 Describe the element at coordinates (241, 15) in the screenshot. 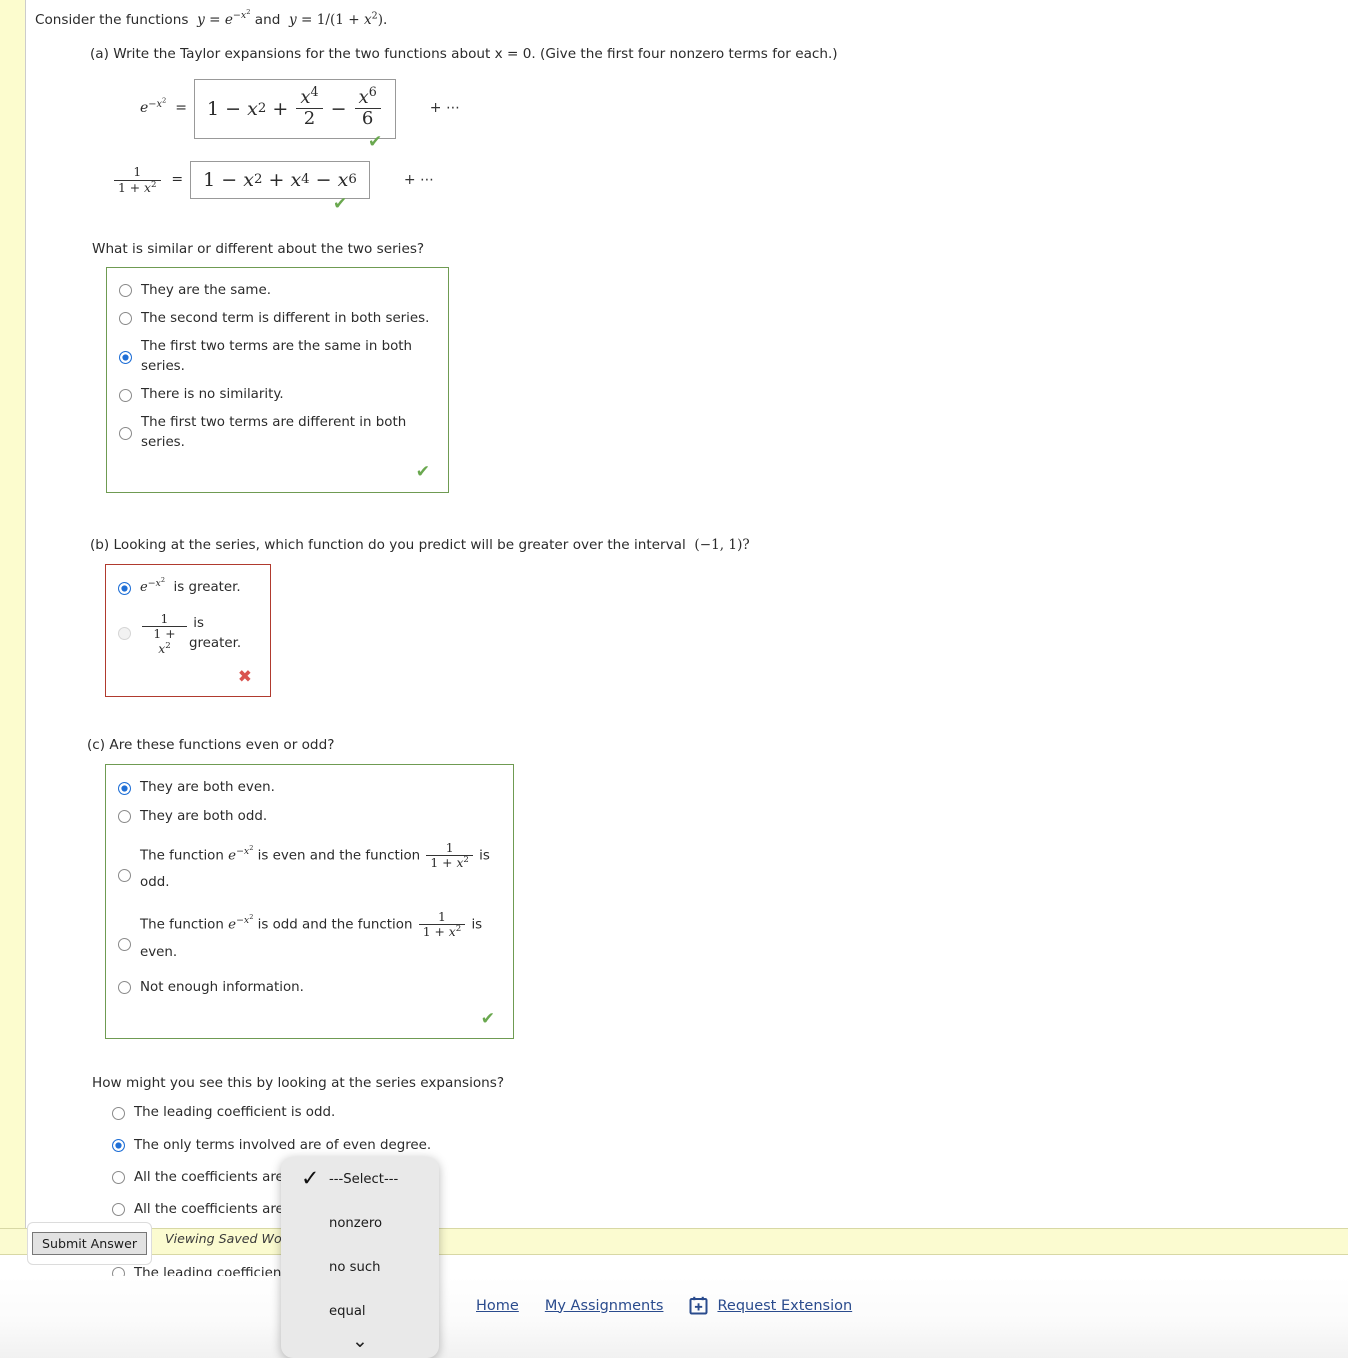

I see `exp-power-1: −x2` at that location.